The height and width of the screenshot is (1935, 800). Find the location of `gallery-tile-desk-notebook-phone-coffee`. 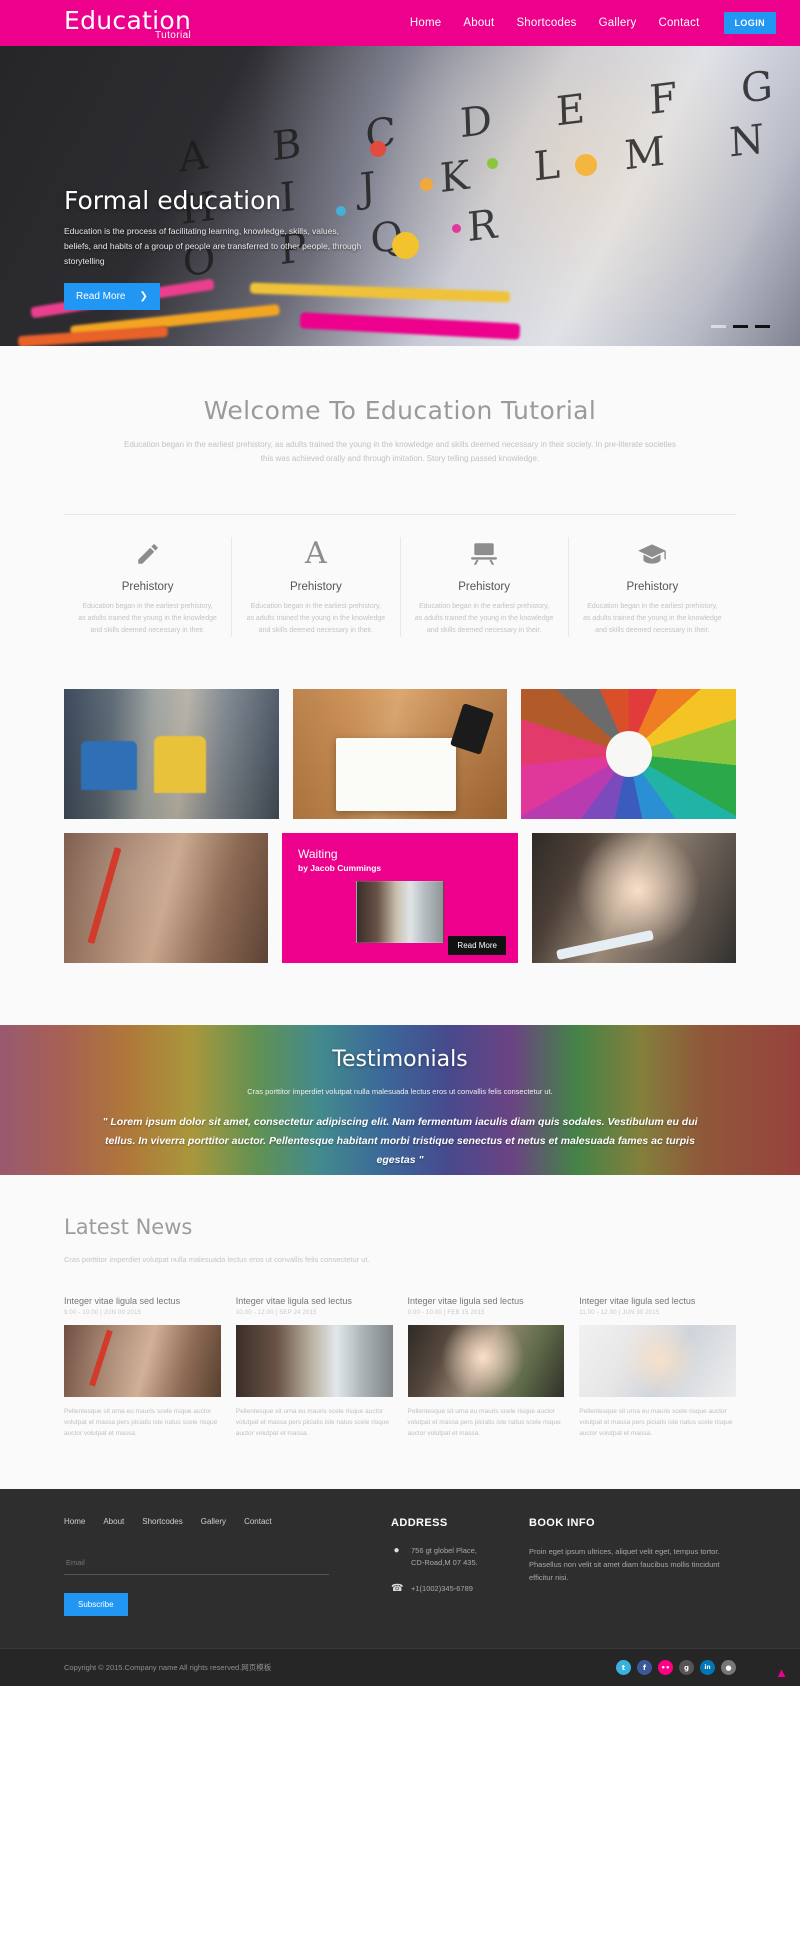

gallery-tile-desk-notebook-phone-coffee is located at coordinates (400, 754).